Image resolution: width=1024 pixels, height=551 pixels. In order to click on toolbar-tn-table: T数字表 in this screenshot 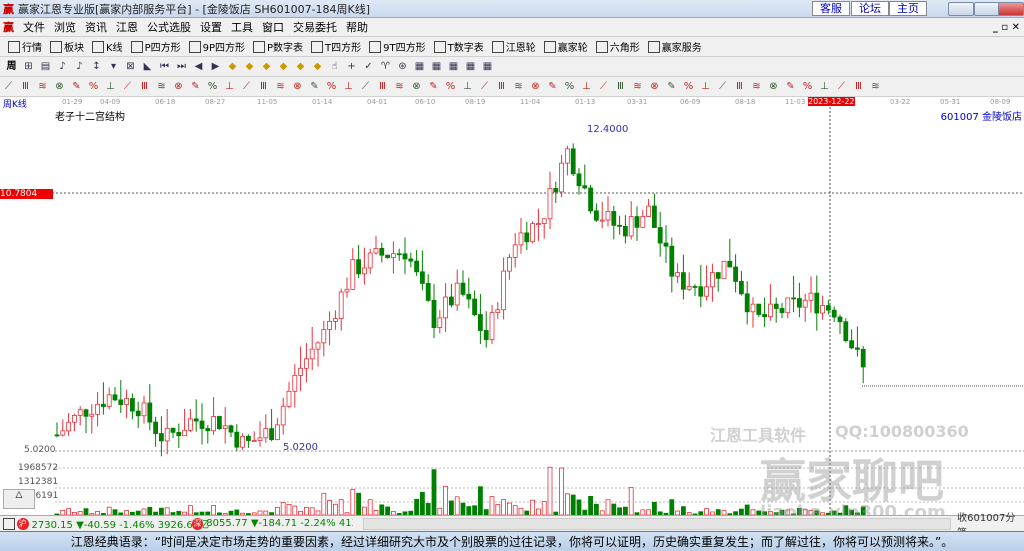, I will do `click(458, 46)`.